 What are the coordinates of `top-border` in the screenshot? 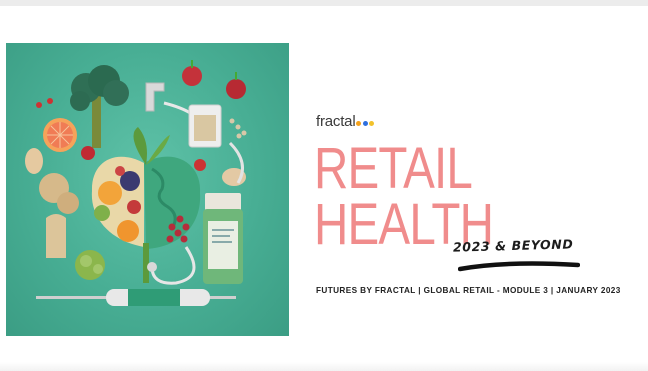 It's located at (324, 3).